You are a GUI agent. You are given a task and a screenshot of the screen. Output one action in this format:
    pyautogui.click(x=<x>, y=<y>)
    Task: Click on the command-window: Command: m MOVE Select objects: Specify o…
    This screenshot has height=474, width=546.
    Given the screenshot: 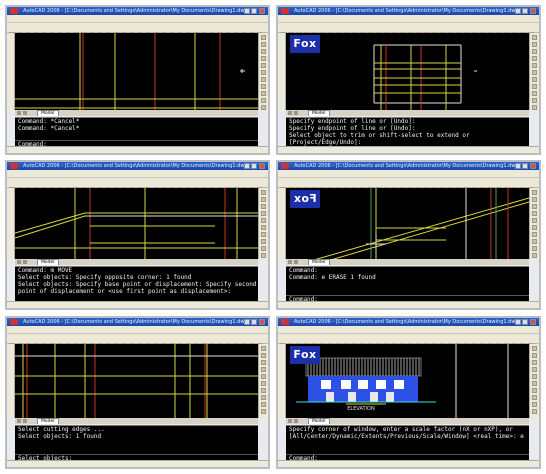 What is the action you would take?
    pyautogui.click(x=136, y=284)
    